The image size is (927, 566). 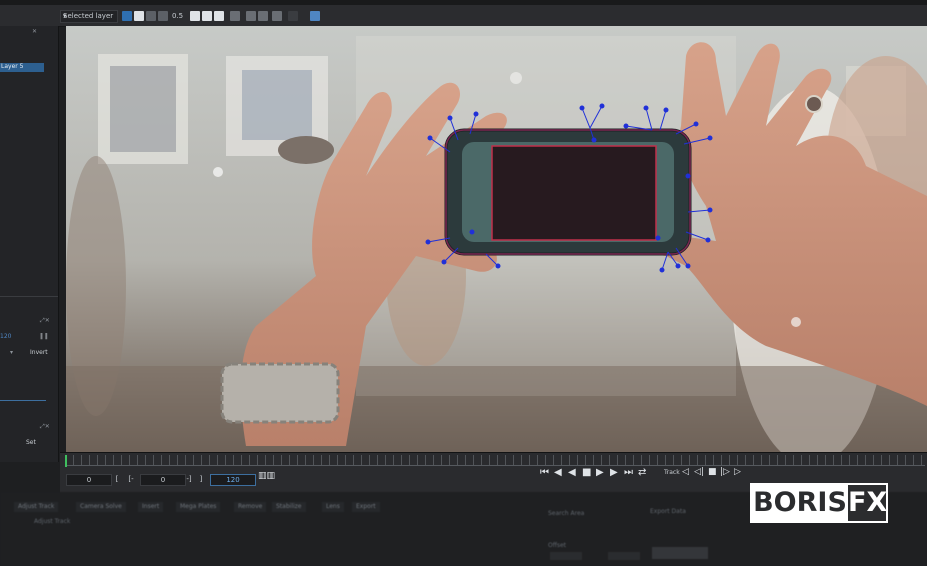 I want to click on search-area-label: Search Area, so click(x=566, y=513).